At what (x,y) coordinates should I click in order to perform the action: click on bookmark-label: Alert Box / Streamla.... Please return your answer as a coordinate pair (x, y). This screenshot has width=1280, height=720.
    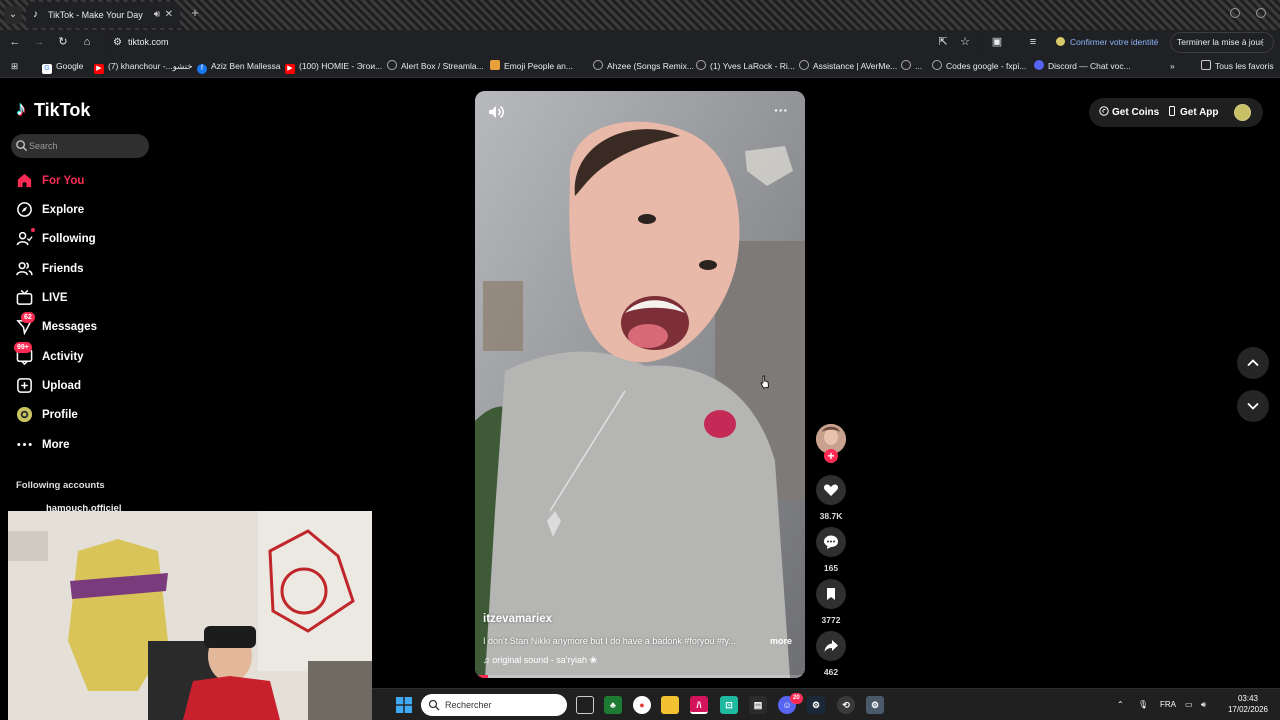
    Looking at the image, I should click on (442, 66).